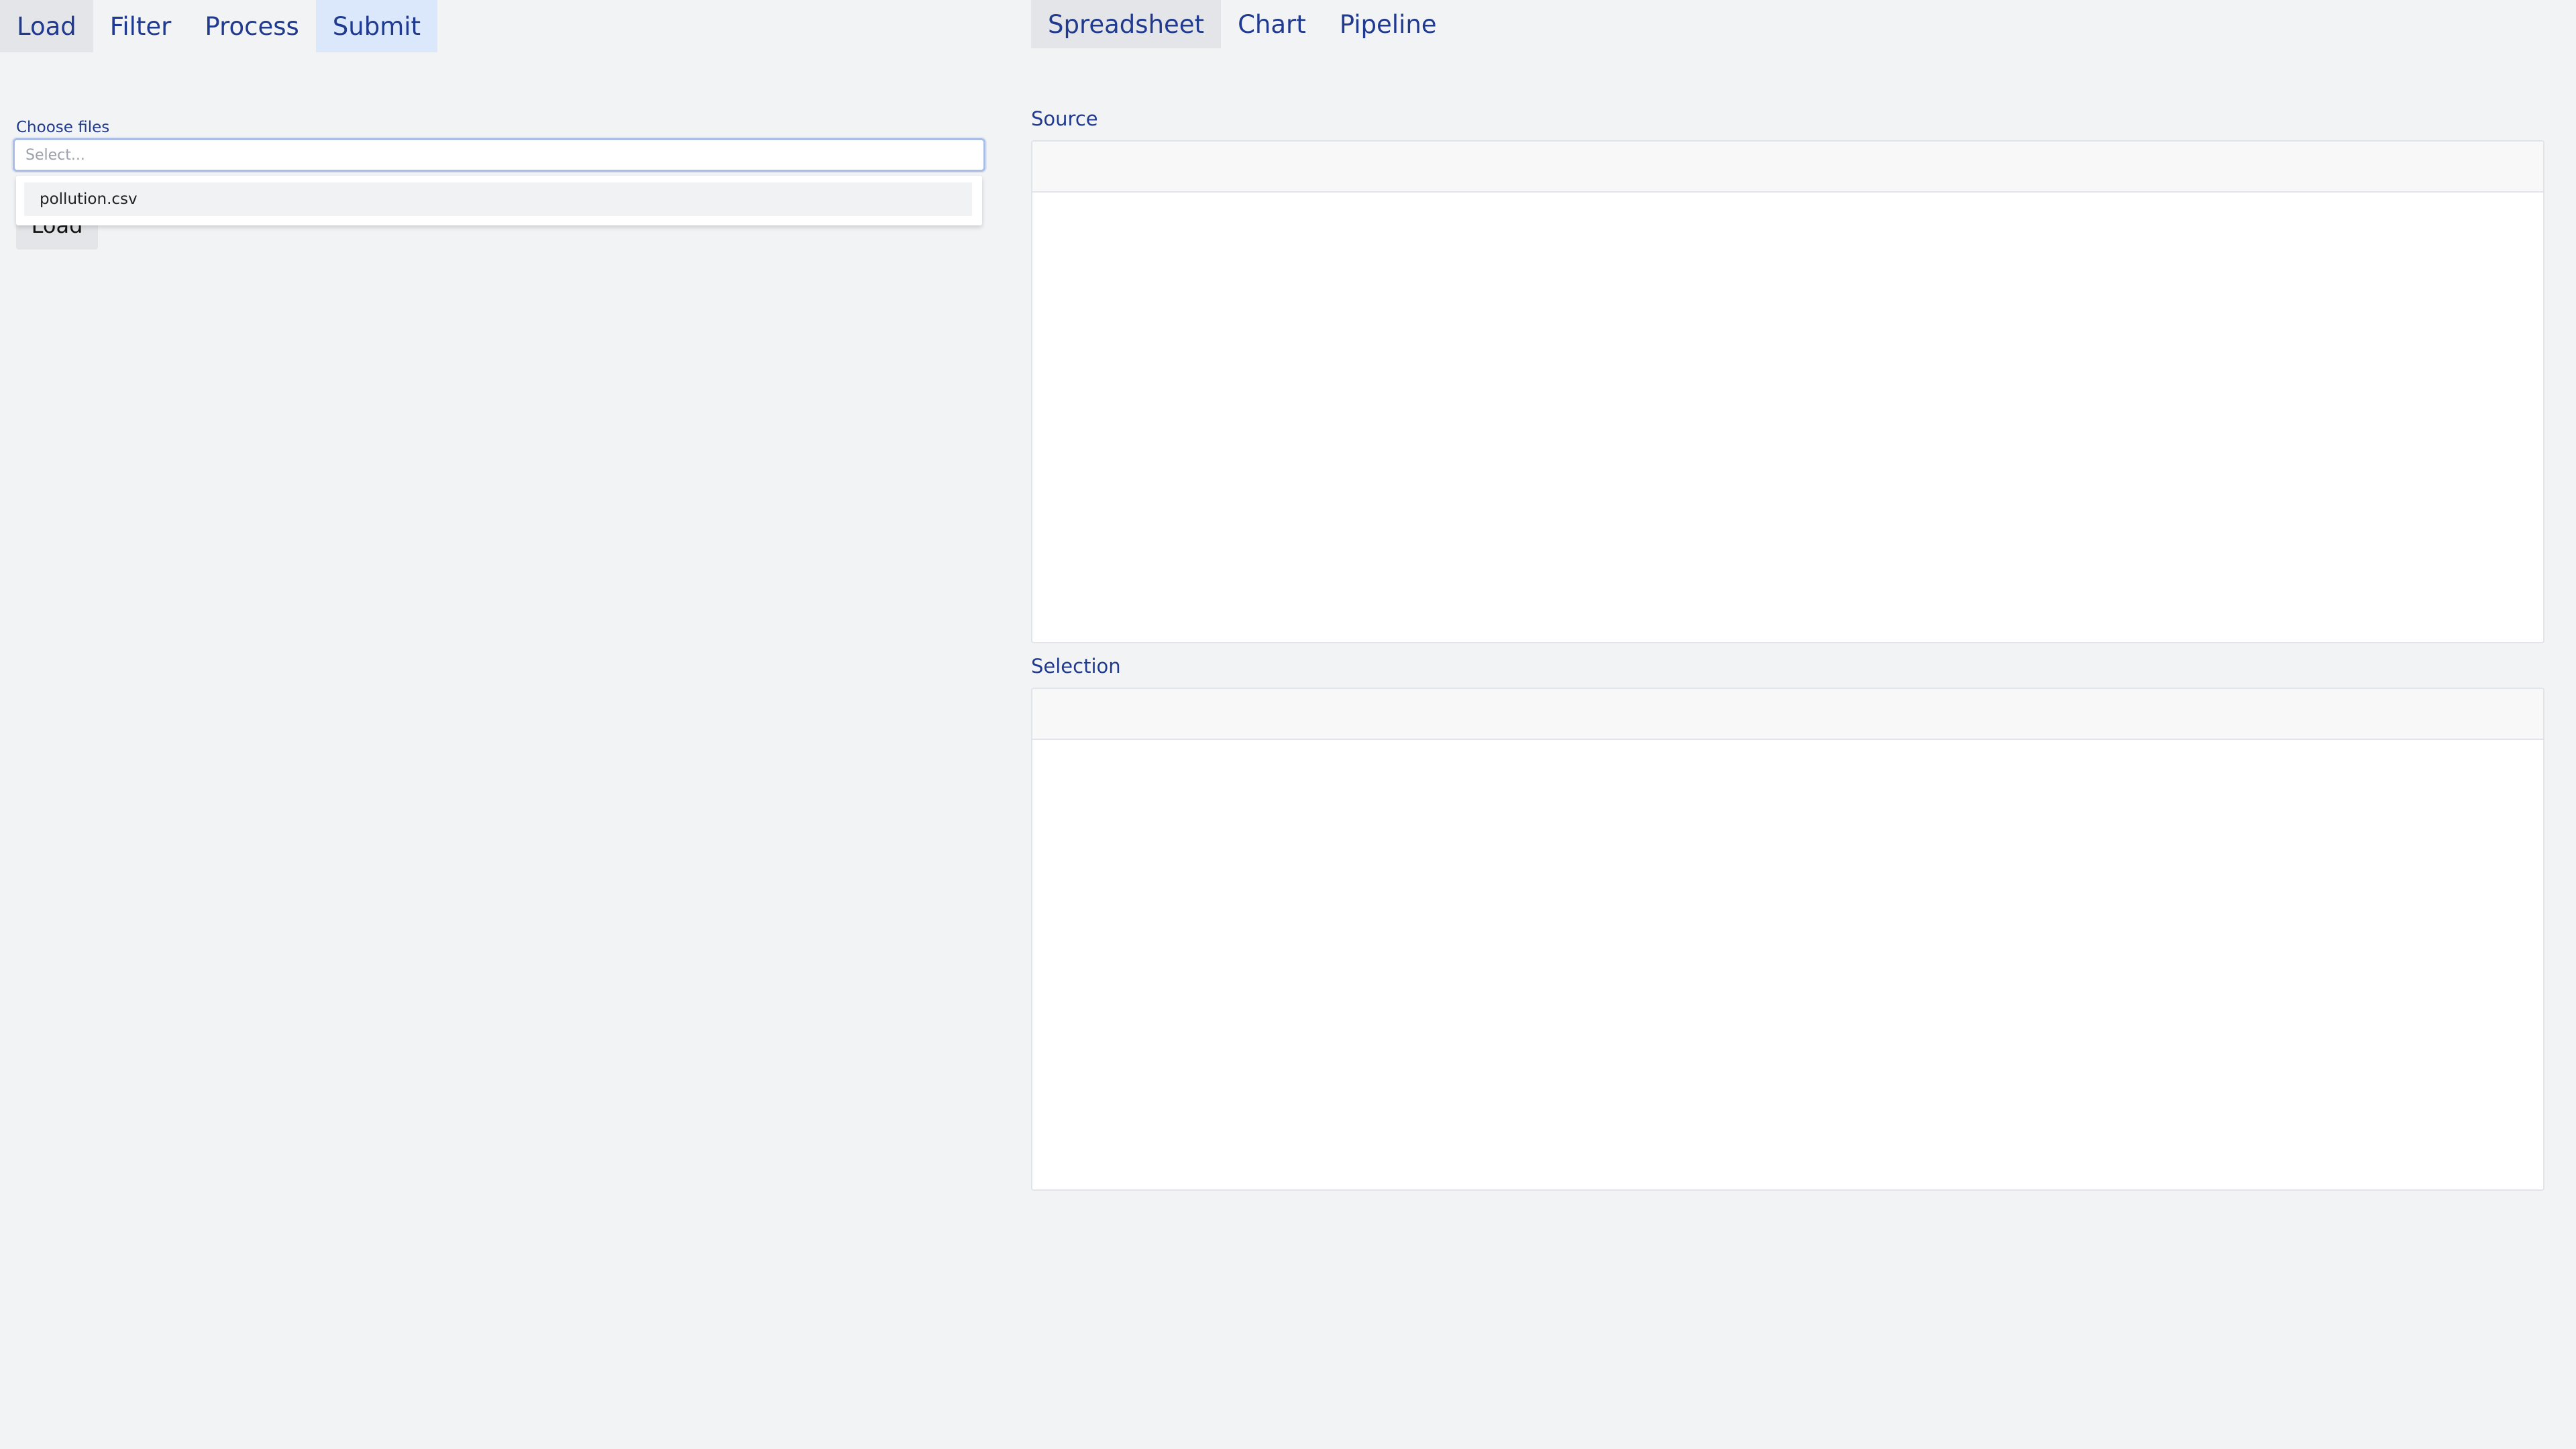 This screenshot has width=2576, height=1449. I want to click on tab-pipeline: Pipeline, so click(1388, 24).